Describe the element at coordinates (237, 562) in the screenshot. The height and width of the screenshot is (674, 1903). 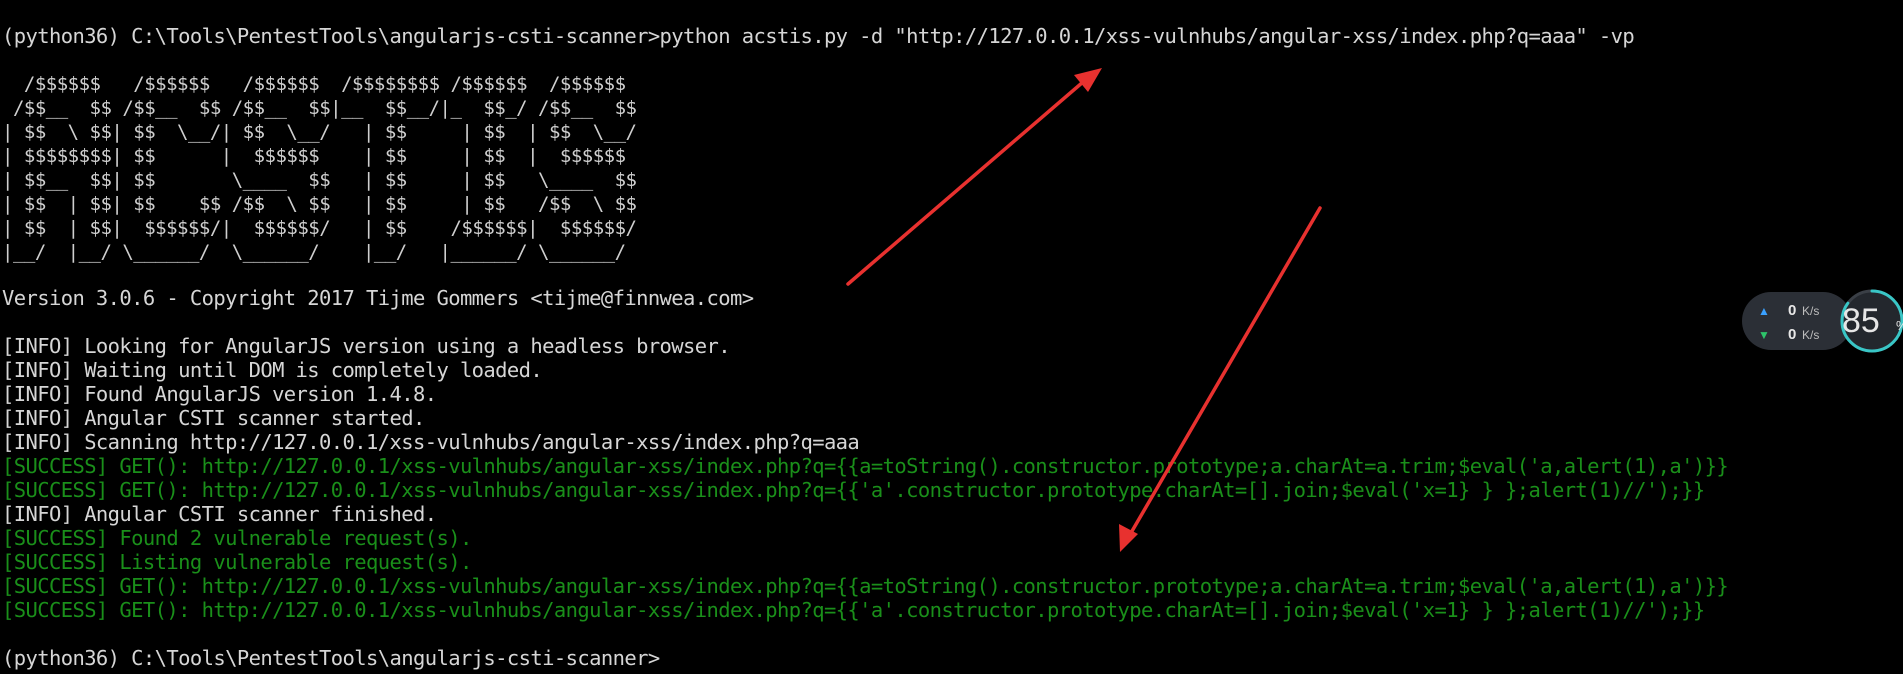
I see `log-line-success: [SUCCESS] Listing vulnerable request(s).` at that location.